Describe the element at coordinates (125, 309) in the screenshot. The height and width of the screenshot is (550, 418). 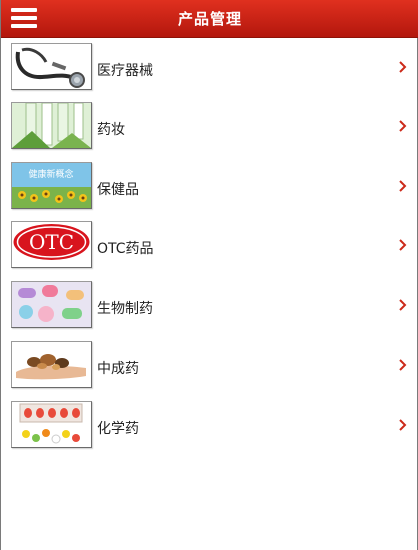
I see `list-item-label: 生物制药` at that location.